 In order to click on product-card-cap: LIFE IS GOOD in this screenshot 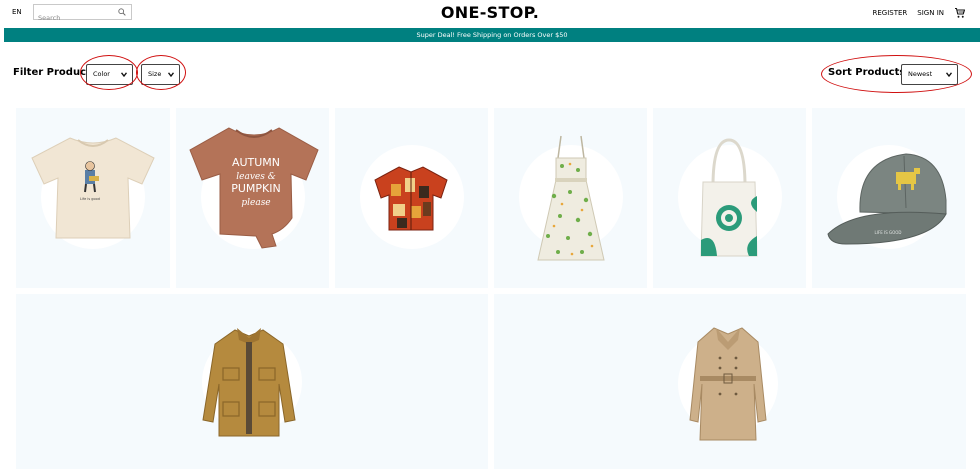, I will do `click(888, 198)`.